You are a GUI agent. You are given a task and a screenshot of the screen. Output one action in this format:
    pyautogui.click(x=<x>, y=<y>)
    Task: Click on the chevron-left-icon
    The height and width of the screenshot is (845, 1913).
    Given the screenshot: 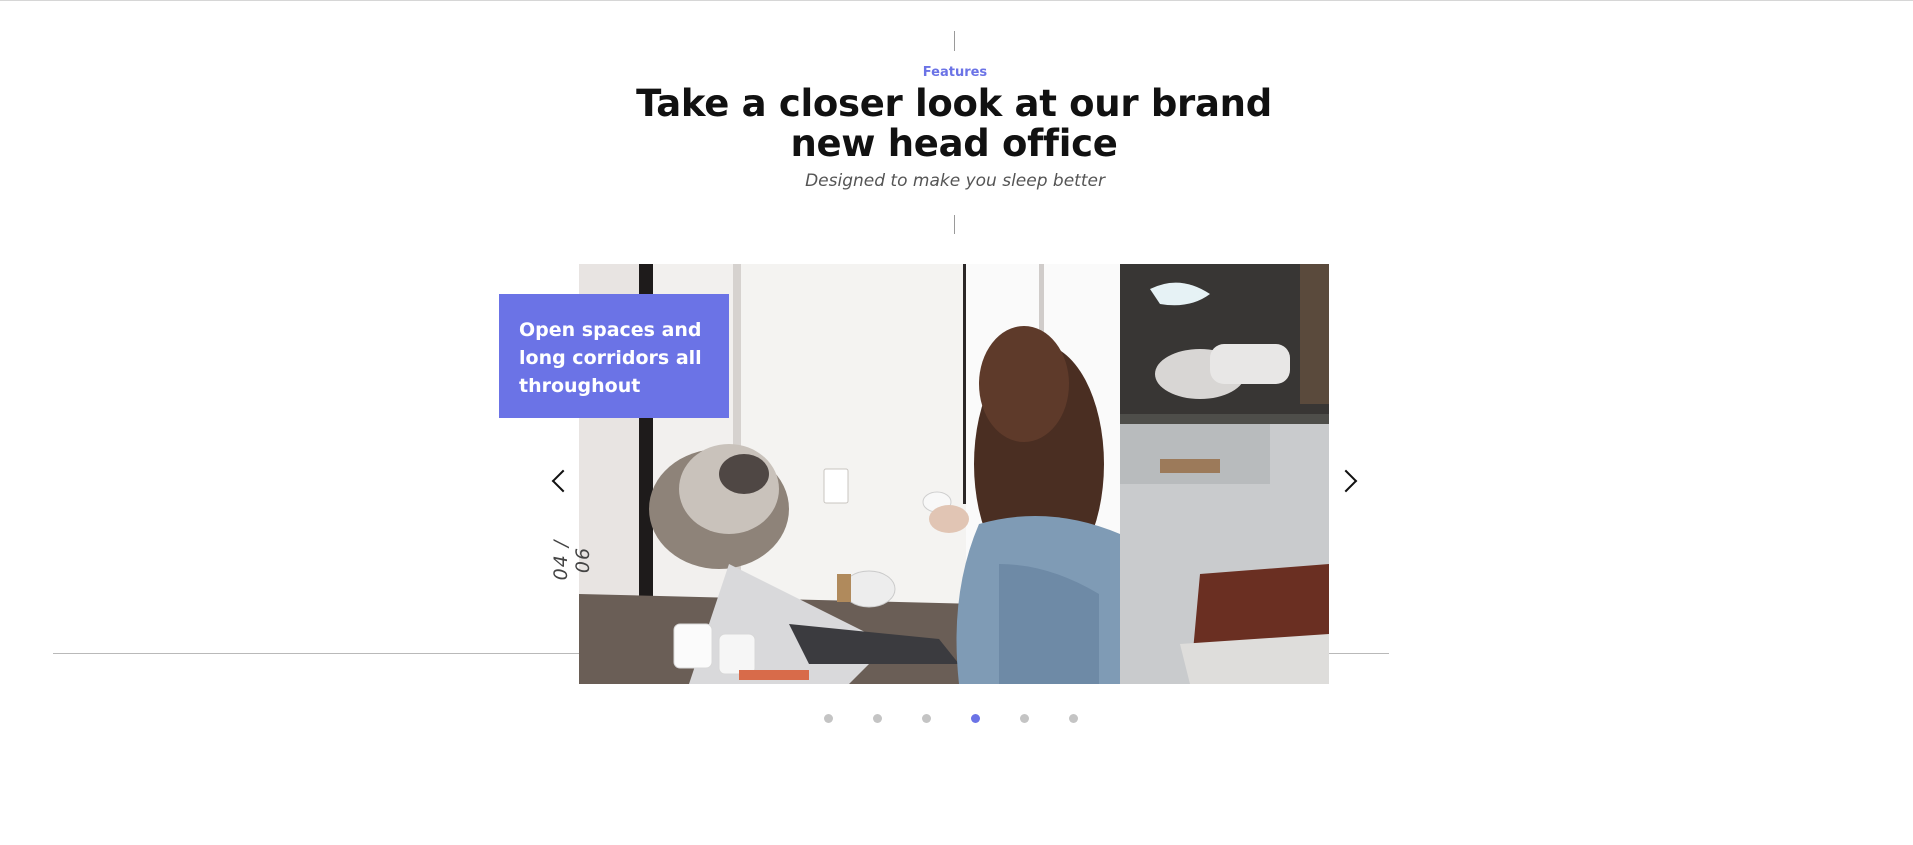 What is the action you would take?
    pyautogui.click(x=563, y=481)
    